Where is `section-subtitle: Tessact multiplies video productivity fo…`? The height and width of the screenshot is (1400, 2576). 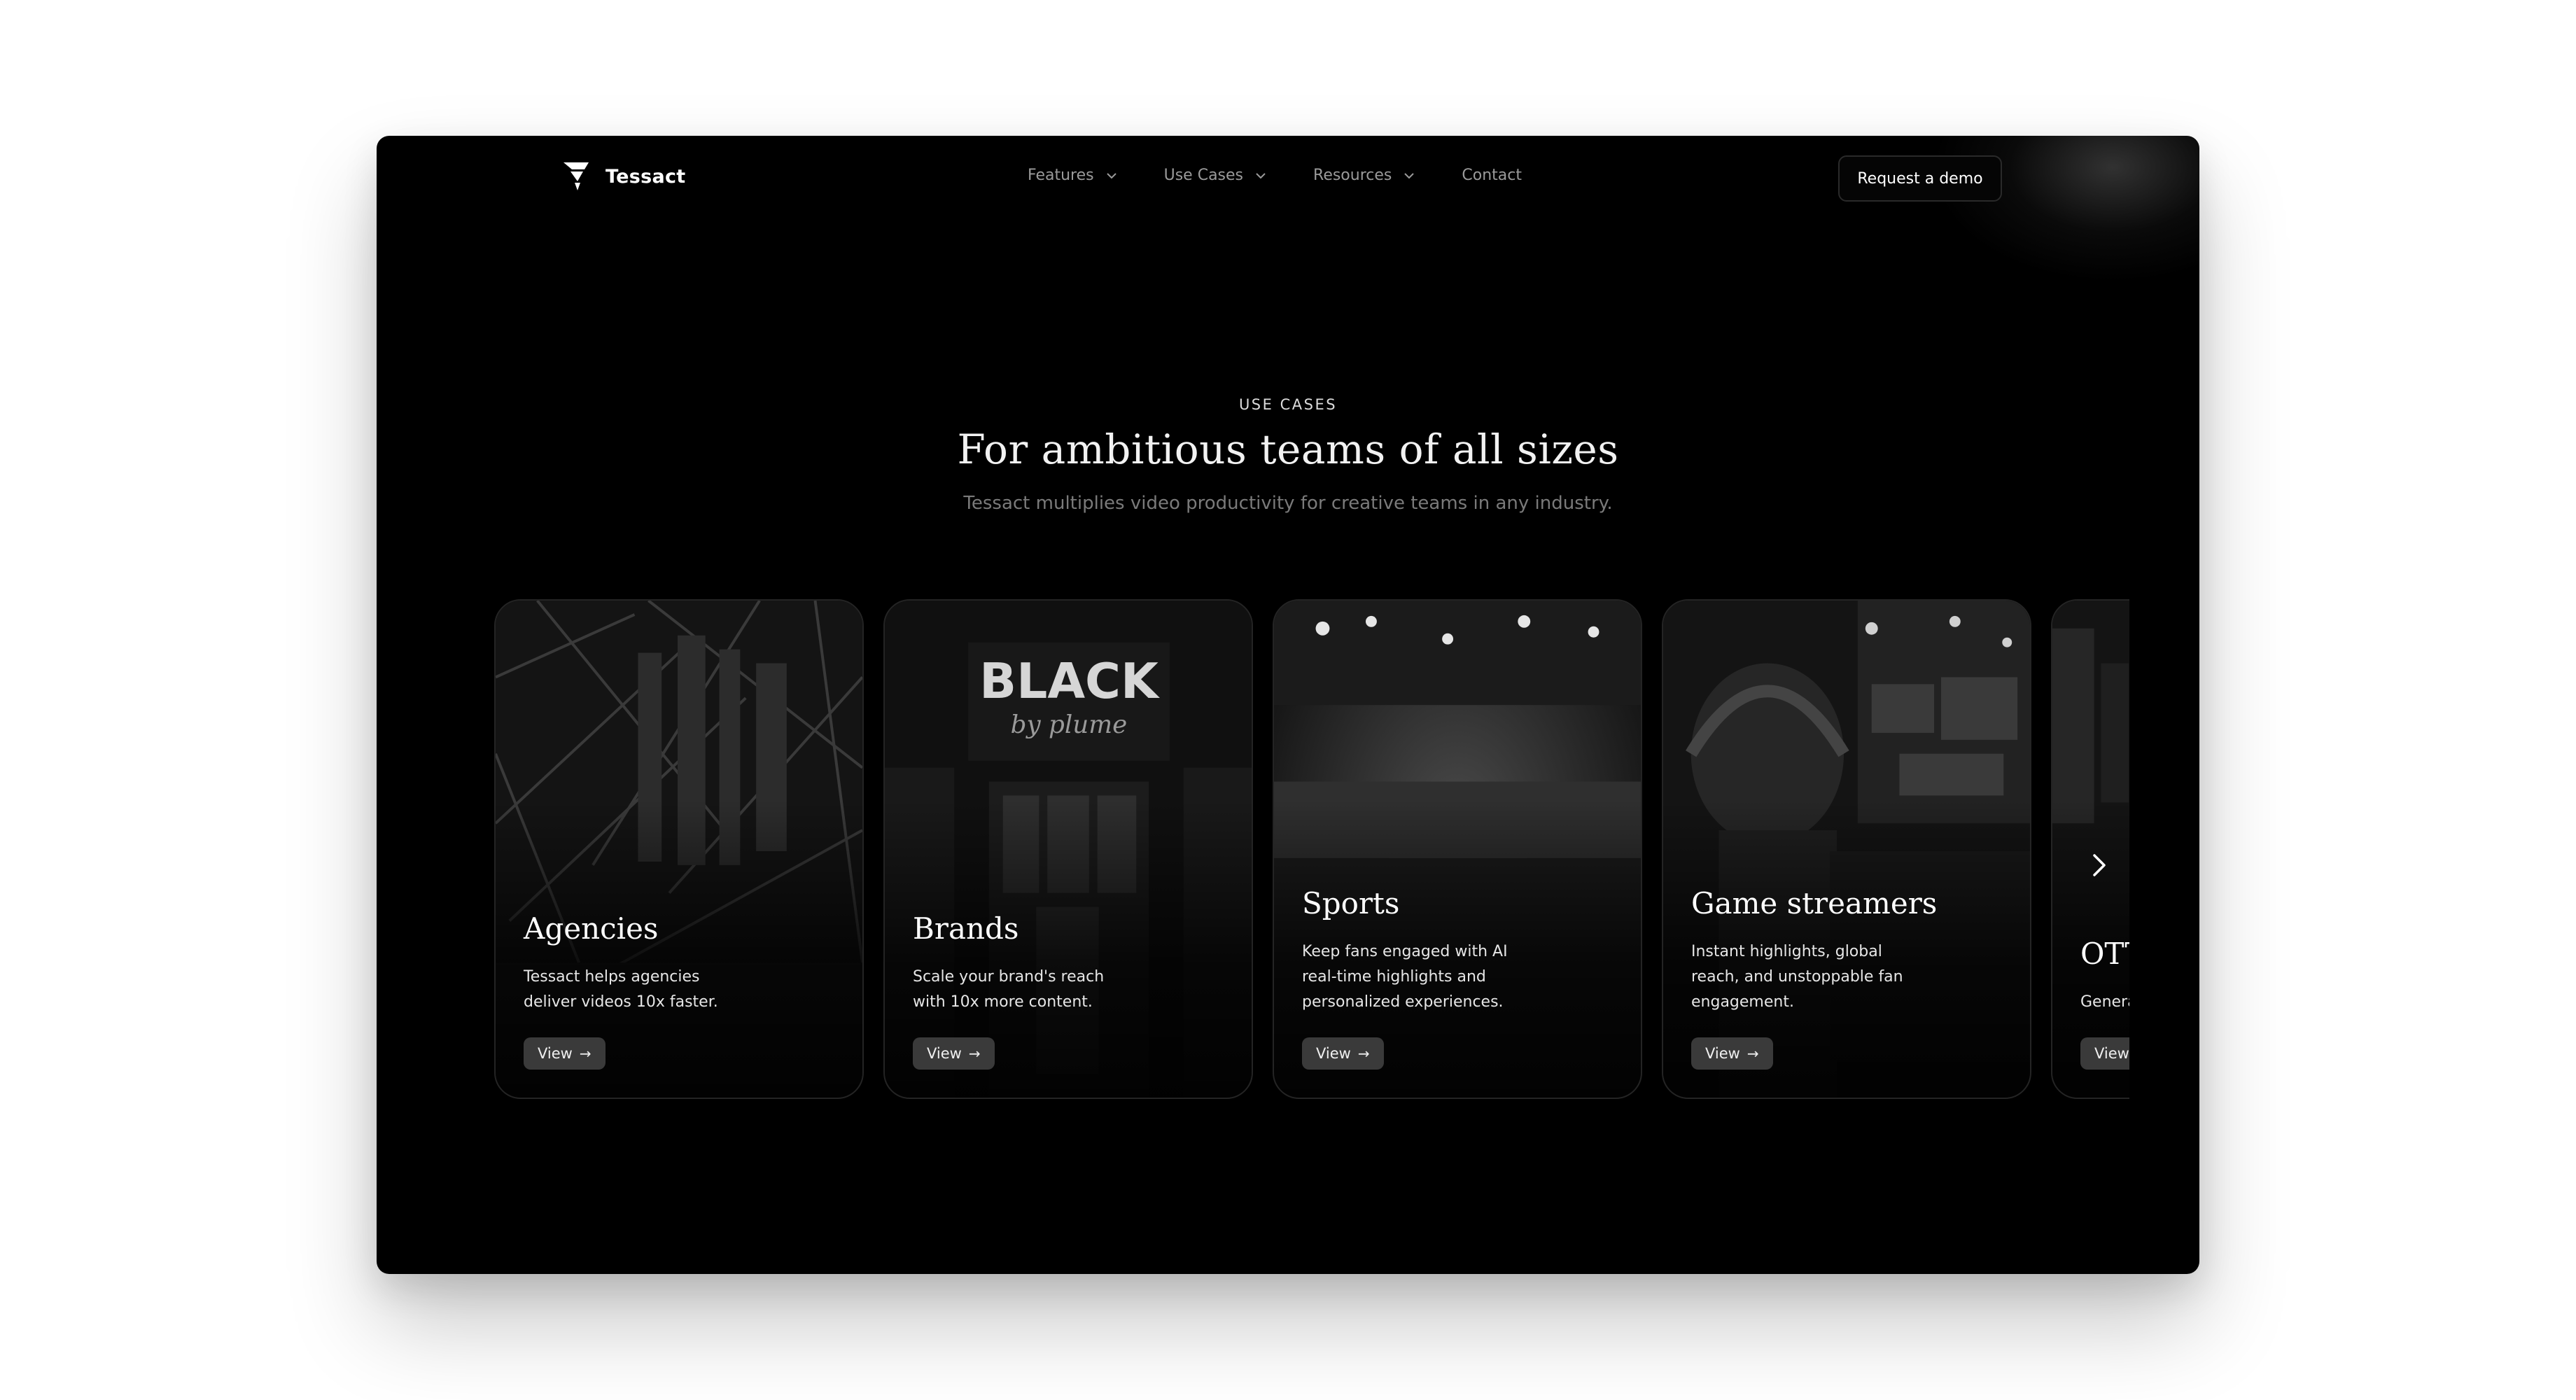 section-subtitle: Tessact multiplies video productivity fo… is located at coordinates (1288, 503).